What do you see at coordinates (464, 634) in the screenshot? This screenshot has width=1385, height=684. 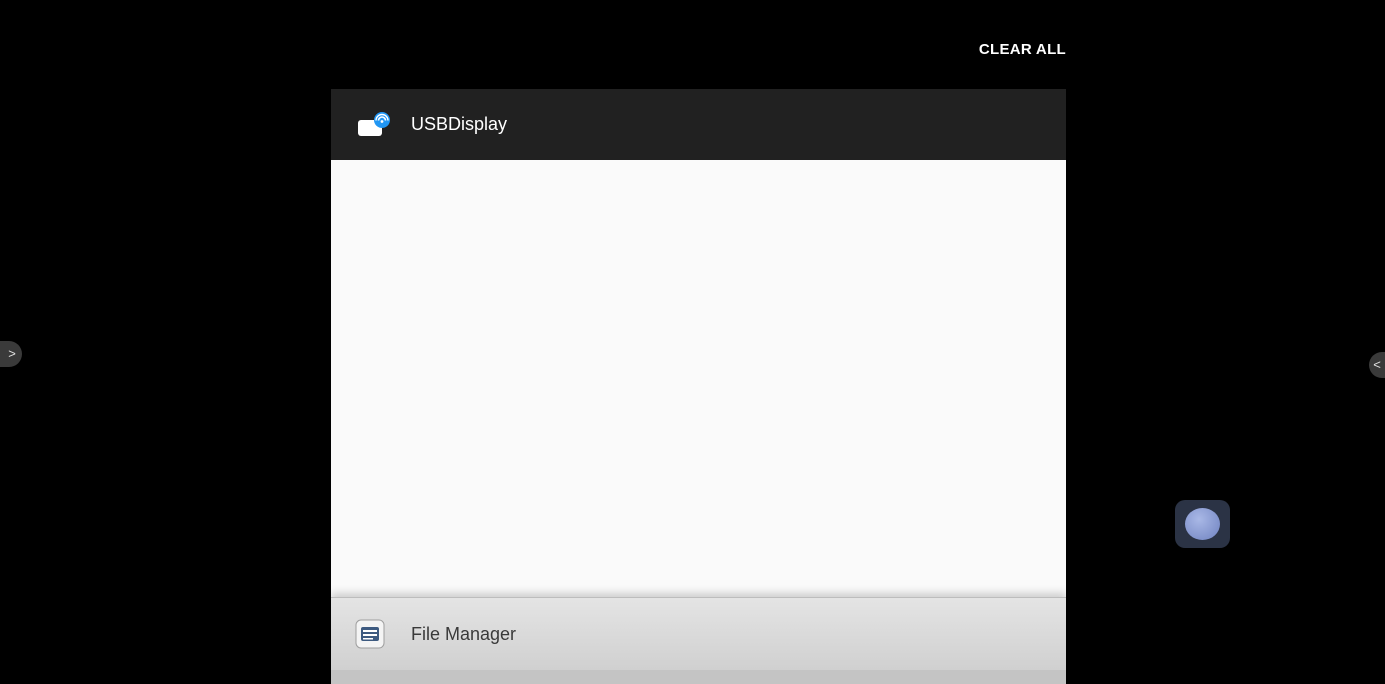 I see `card-app-name: File Manager` at bounding box center [464, 634].